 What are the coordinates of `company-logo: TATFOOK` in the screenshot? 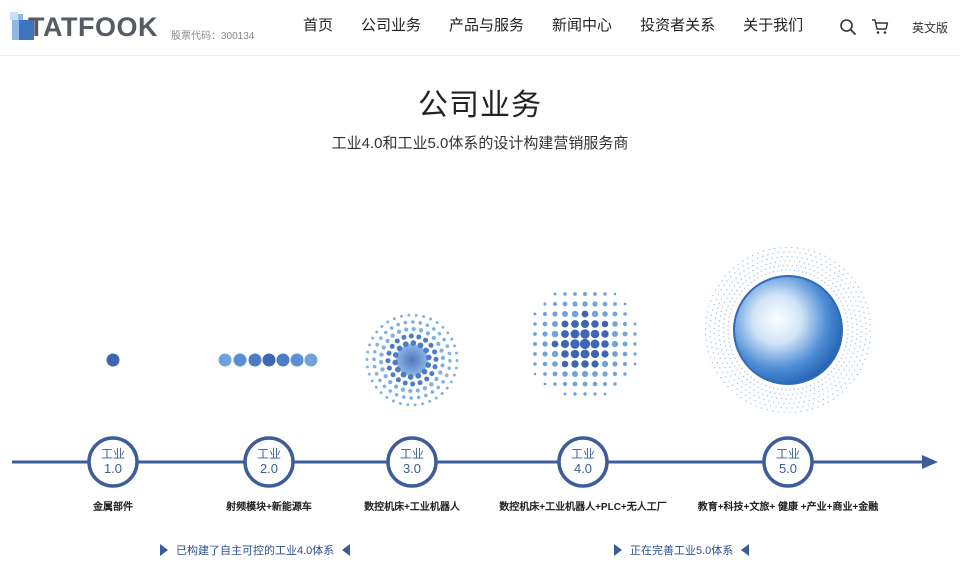 It's located at (90, 27).